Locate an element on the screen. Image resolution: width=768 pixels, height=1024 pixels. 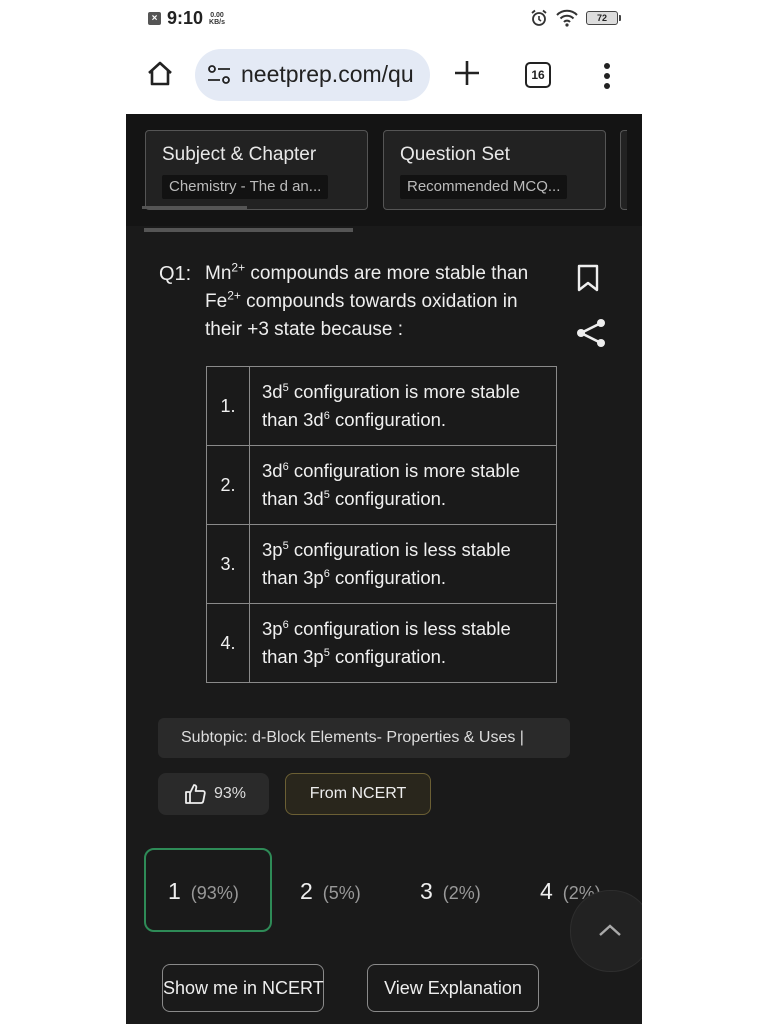
question-line2-sup: 2+ is located at coordinates (234, 295).